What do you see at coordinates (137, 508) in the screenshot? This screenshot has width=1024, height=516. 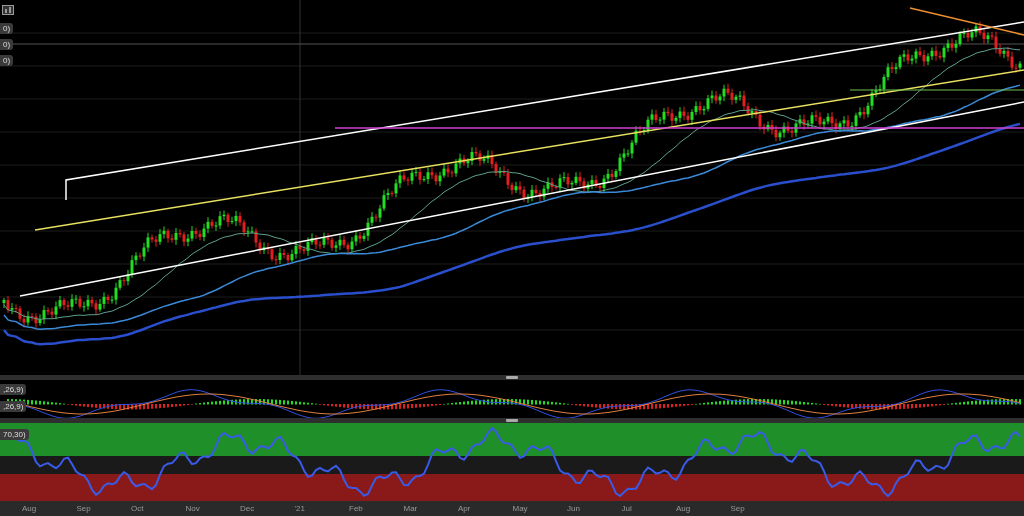 I see `axis-label: Oct` at bounding box center [137, 508].